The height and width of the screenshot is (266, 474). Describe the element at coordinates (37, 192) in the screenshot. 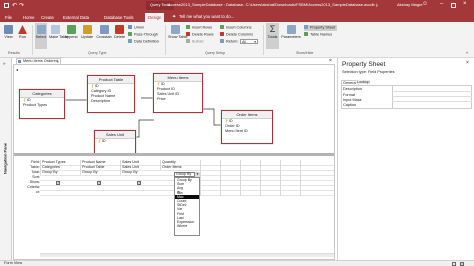

I see `row-label-or: or:` at that location.